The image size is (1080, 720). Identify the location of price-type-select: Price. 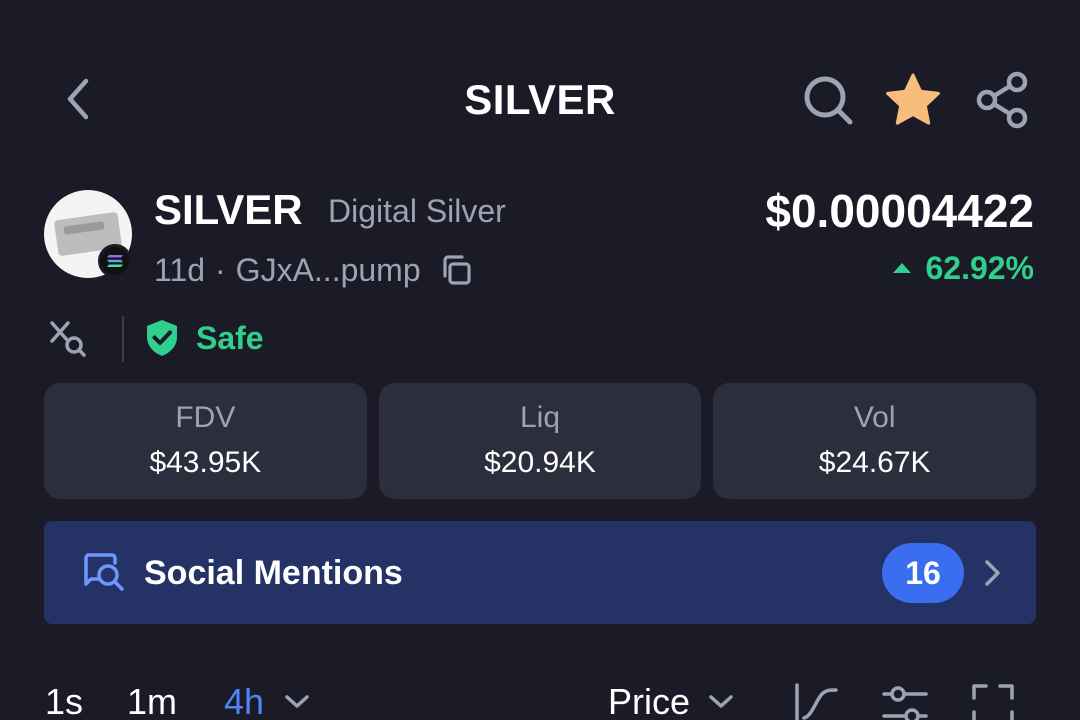
(671, 700).